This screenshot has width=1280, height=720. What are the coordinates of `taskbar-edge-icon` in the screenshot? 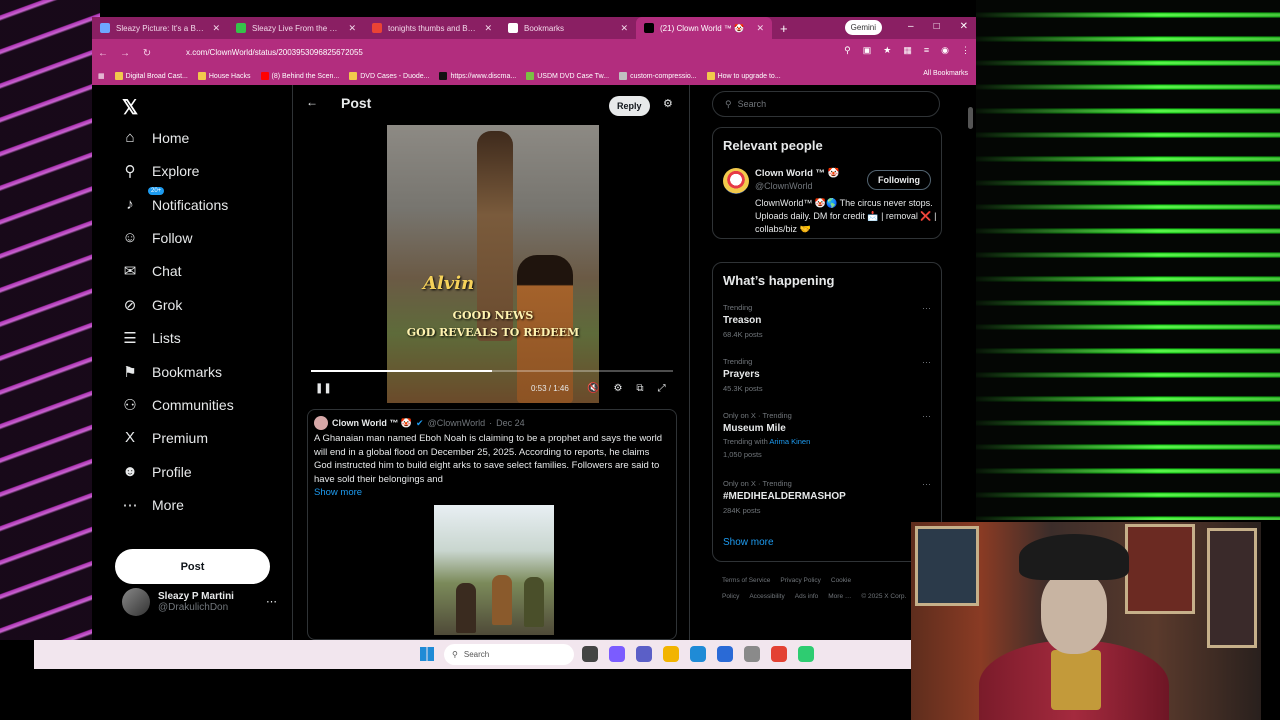 It's located at (698, 654).